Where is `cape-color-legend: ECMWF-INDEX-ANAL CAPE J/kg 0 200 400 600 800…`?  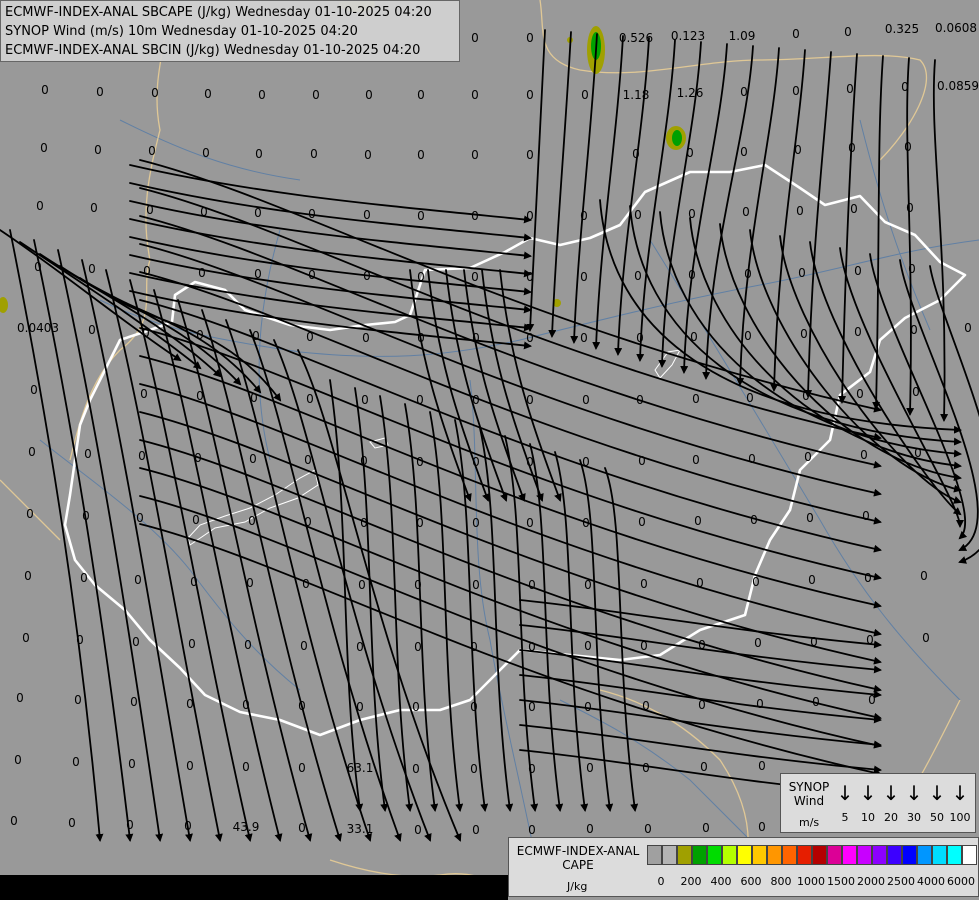 cape-color-legend: ECMWF-INDEX-ANAL CAPE J/kg 0 200 400 600 800… is located at coordinates (743, 867).